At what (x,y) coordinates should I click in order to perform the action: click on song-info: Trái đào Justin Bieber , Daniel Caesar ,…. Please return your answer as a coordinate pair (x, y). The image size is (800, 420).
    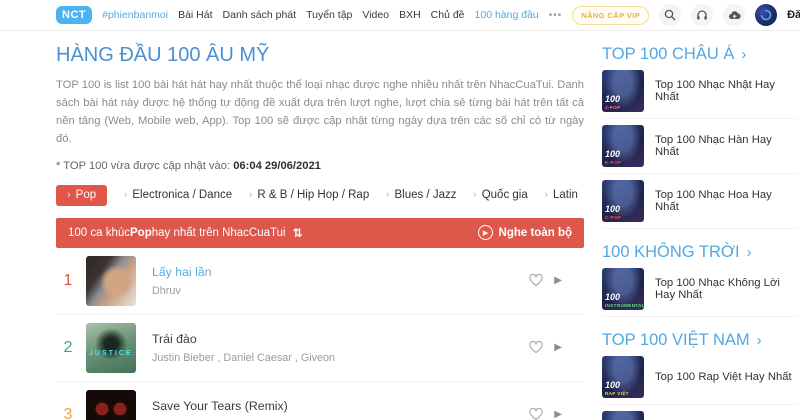
    Looking at the image, I should click on (243, 348).